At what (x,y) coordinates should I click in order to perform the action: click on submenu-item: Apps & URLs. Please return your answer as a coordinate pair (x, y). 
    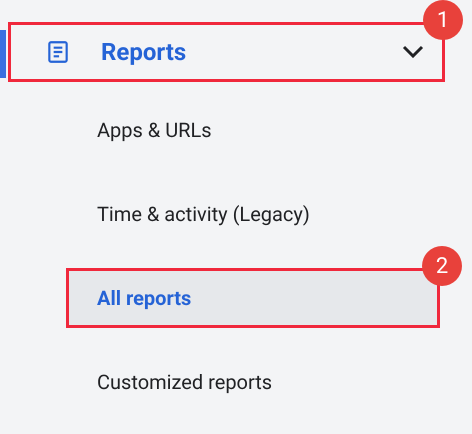
    Looking at the image, I should click on (253, 130).